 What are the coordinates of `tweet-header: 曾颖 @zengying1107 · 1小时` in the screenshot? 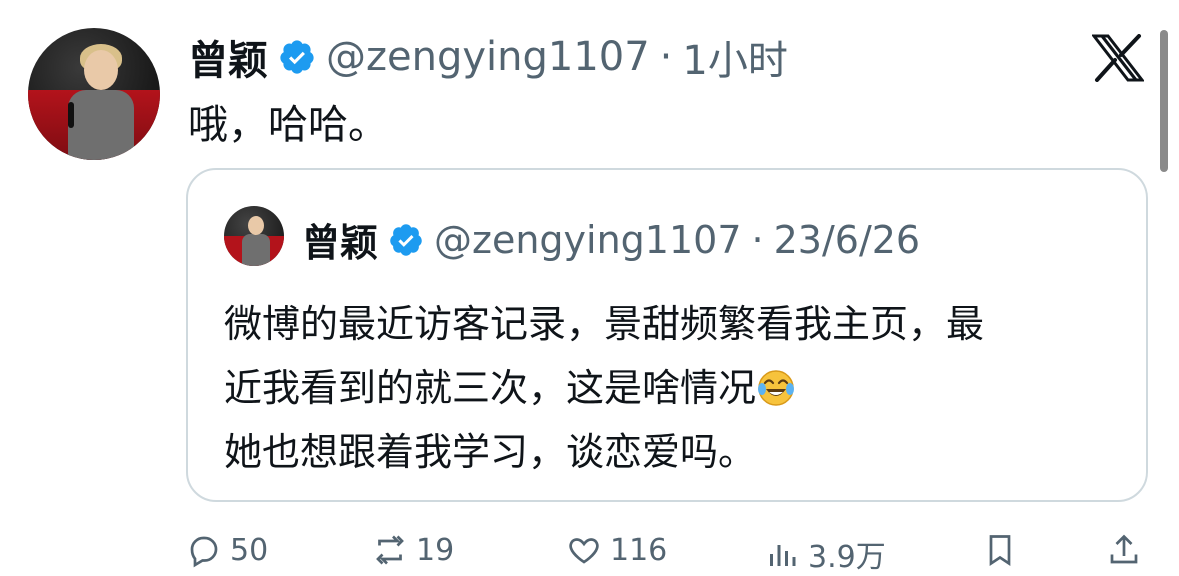 It's located at (488, 57).